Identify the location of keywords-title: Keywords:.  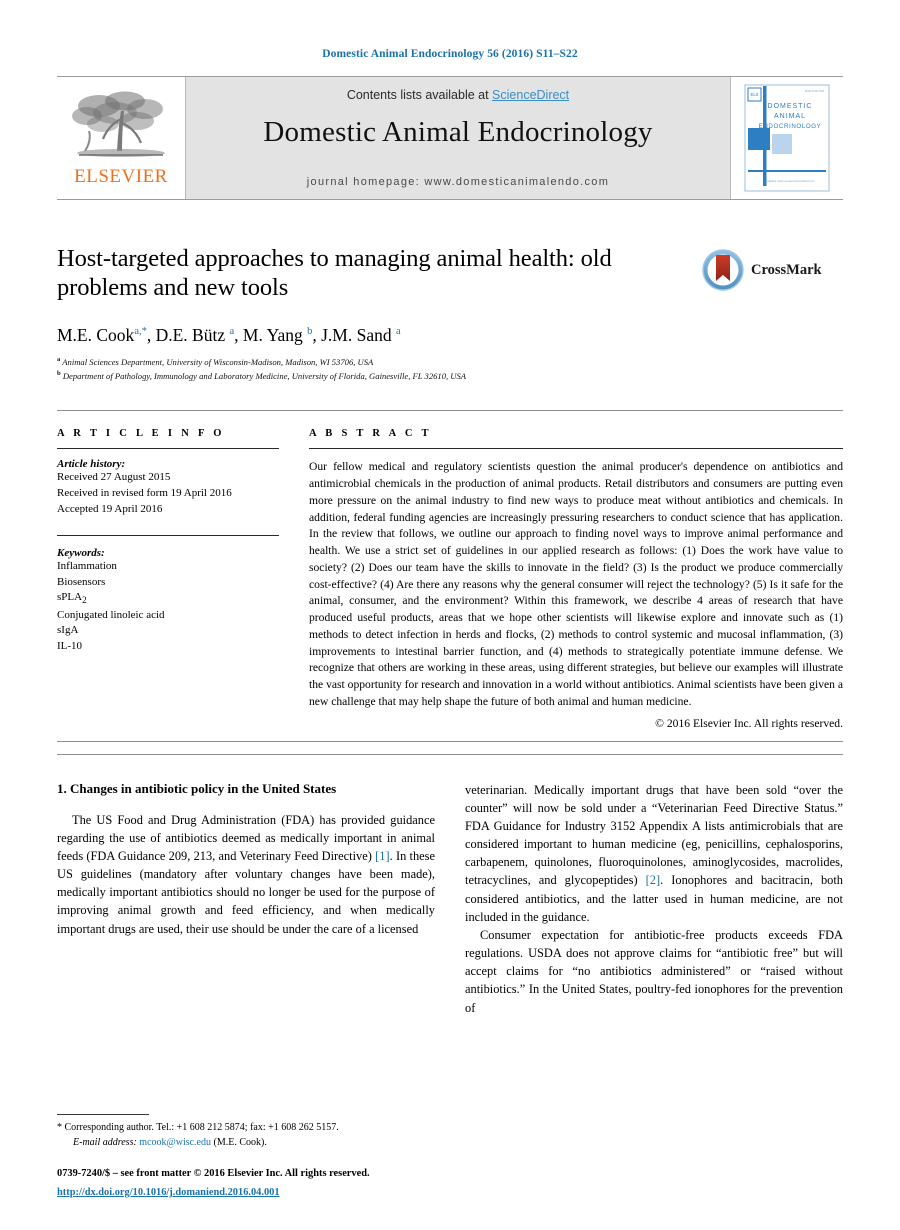
(81, 553).